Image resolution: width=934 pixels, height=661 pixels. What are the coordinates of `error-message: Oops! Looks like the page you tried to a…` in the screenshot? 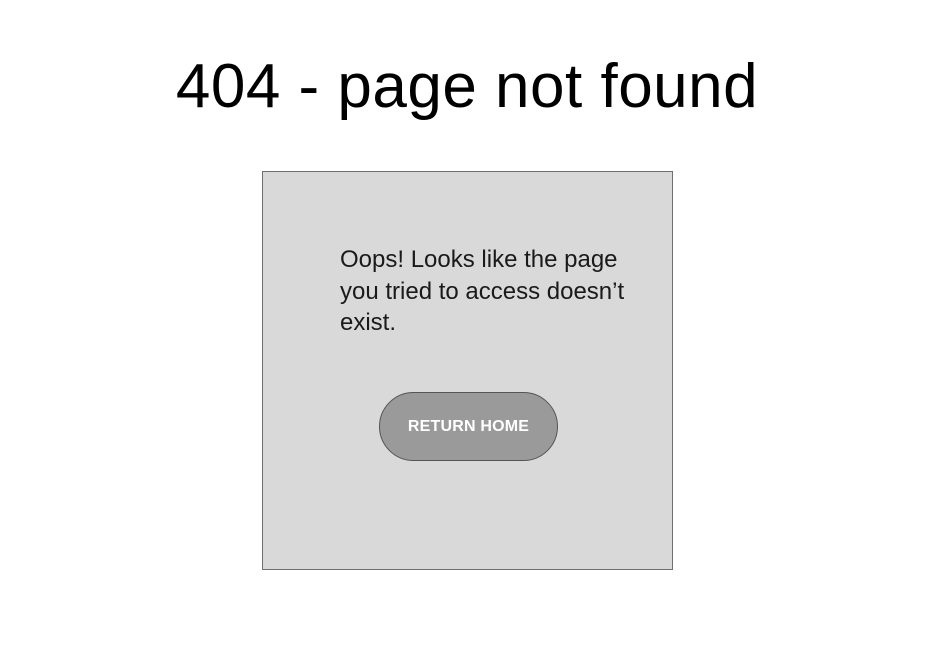 It's located at (482, 291).